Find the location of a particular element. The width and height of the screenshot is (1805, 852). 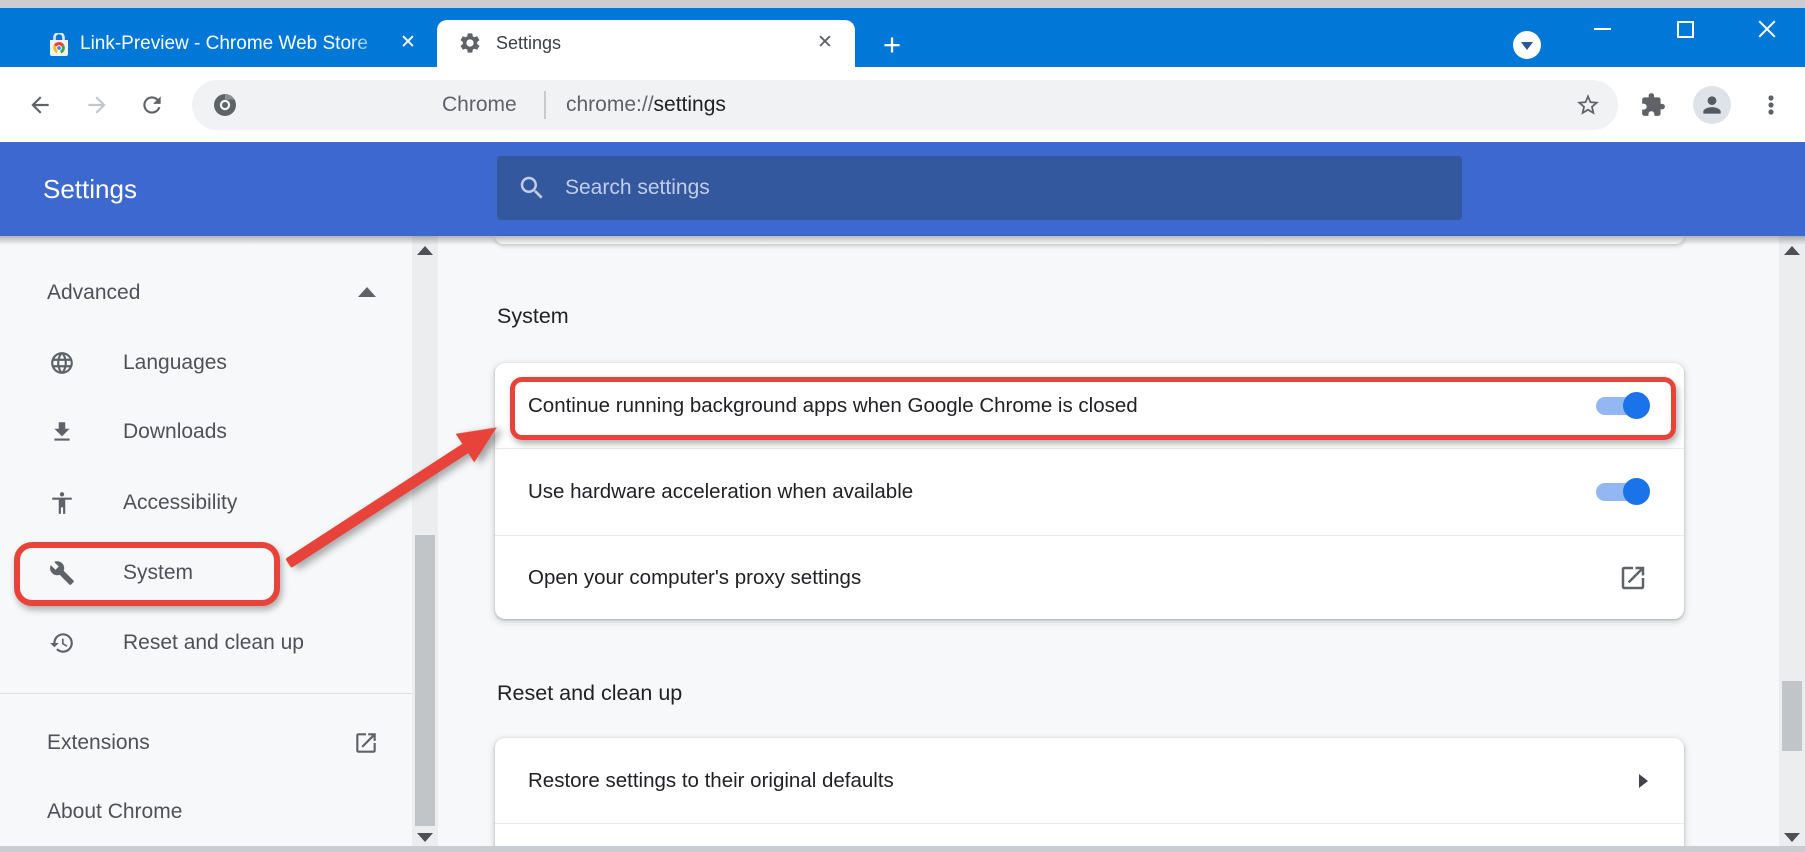

tab-webstore: Link-Preview - Chrome Web Store ✕ is located at coordinates (223, 43).